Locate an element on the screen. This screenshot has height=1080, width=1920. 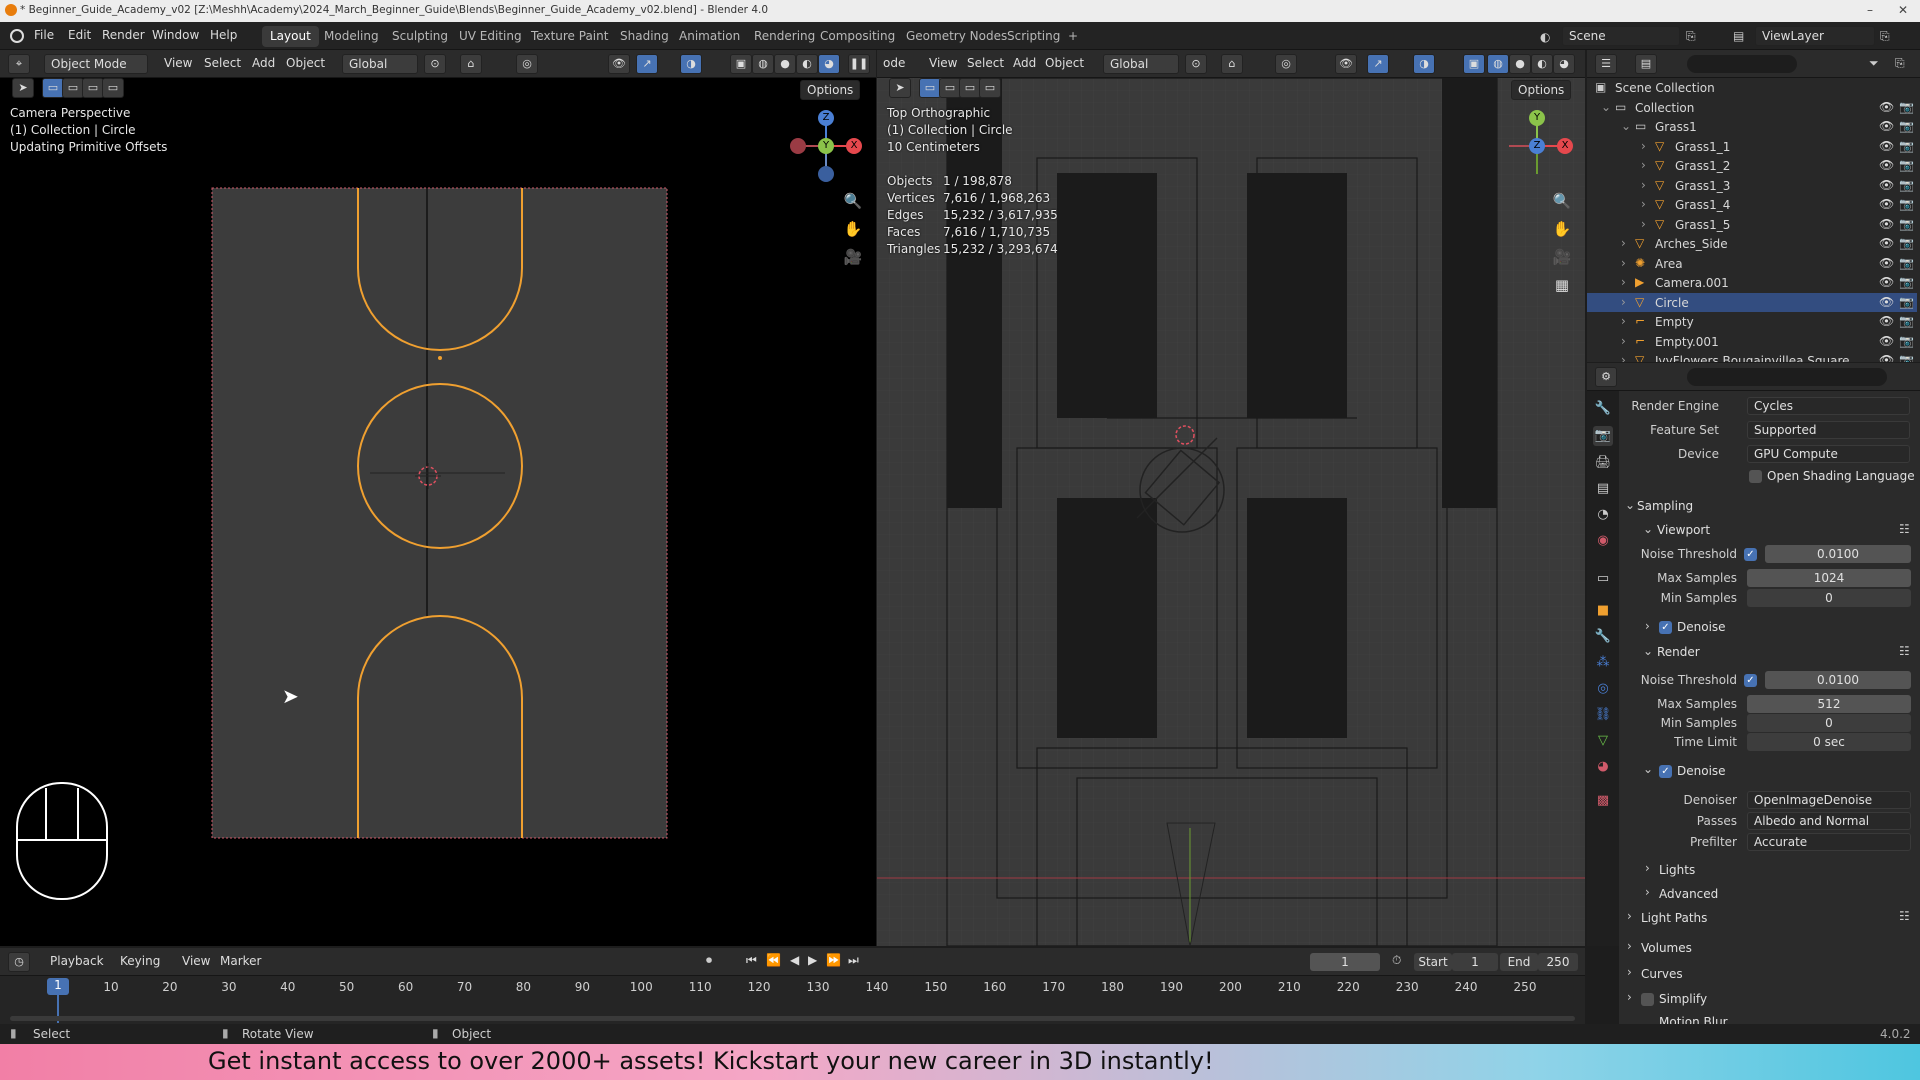
view-layer-tab-icon: ▤ is located at coordinates (1603, 489).